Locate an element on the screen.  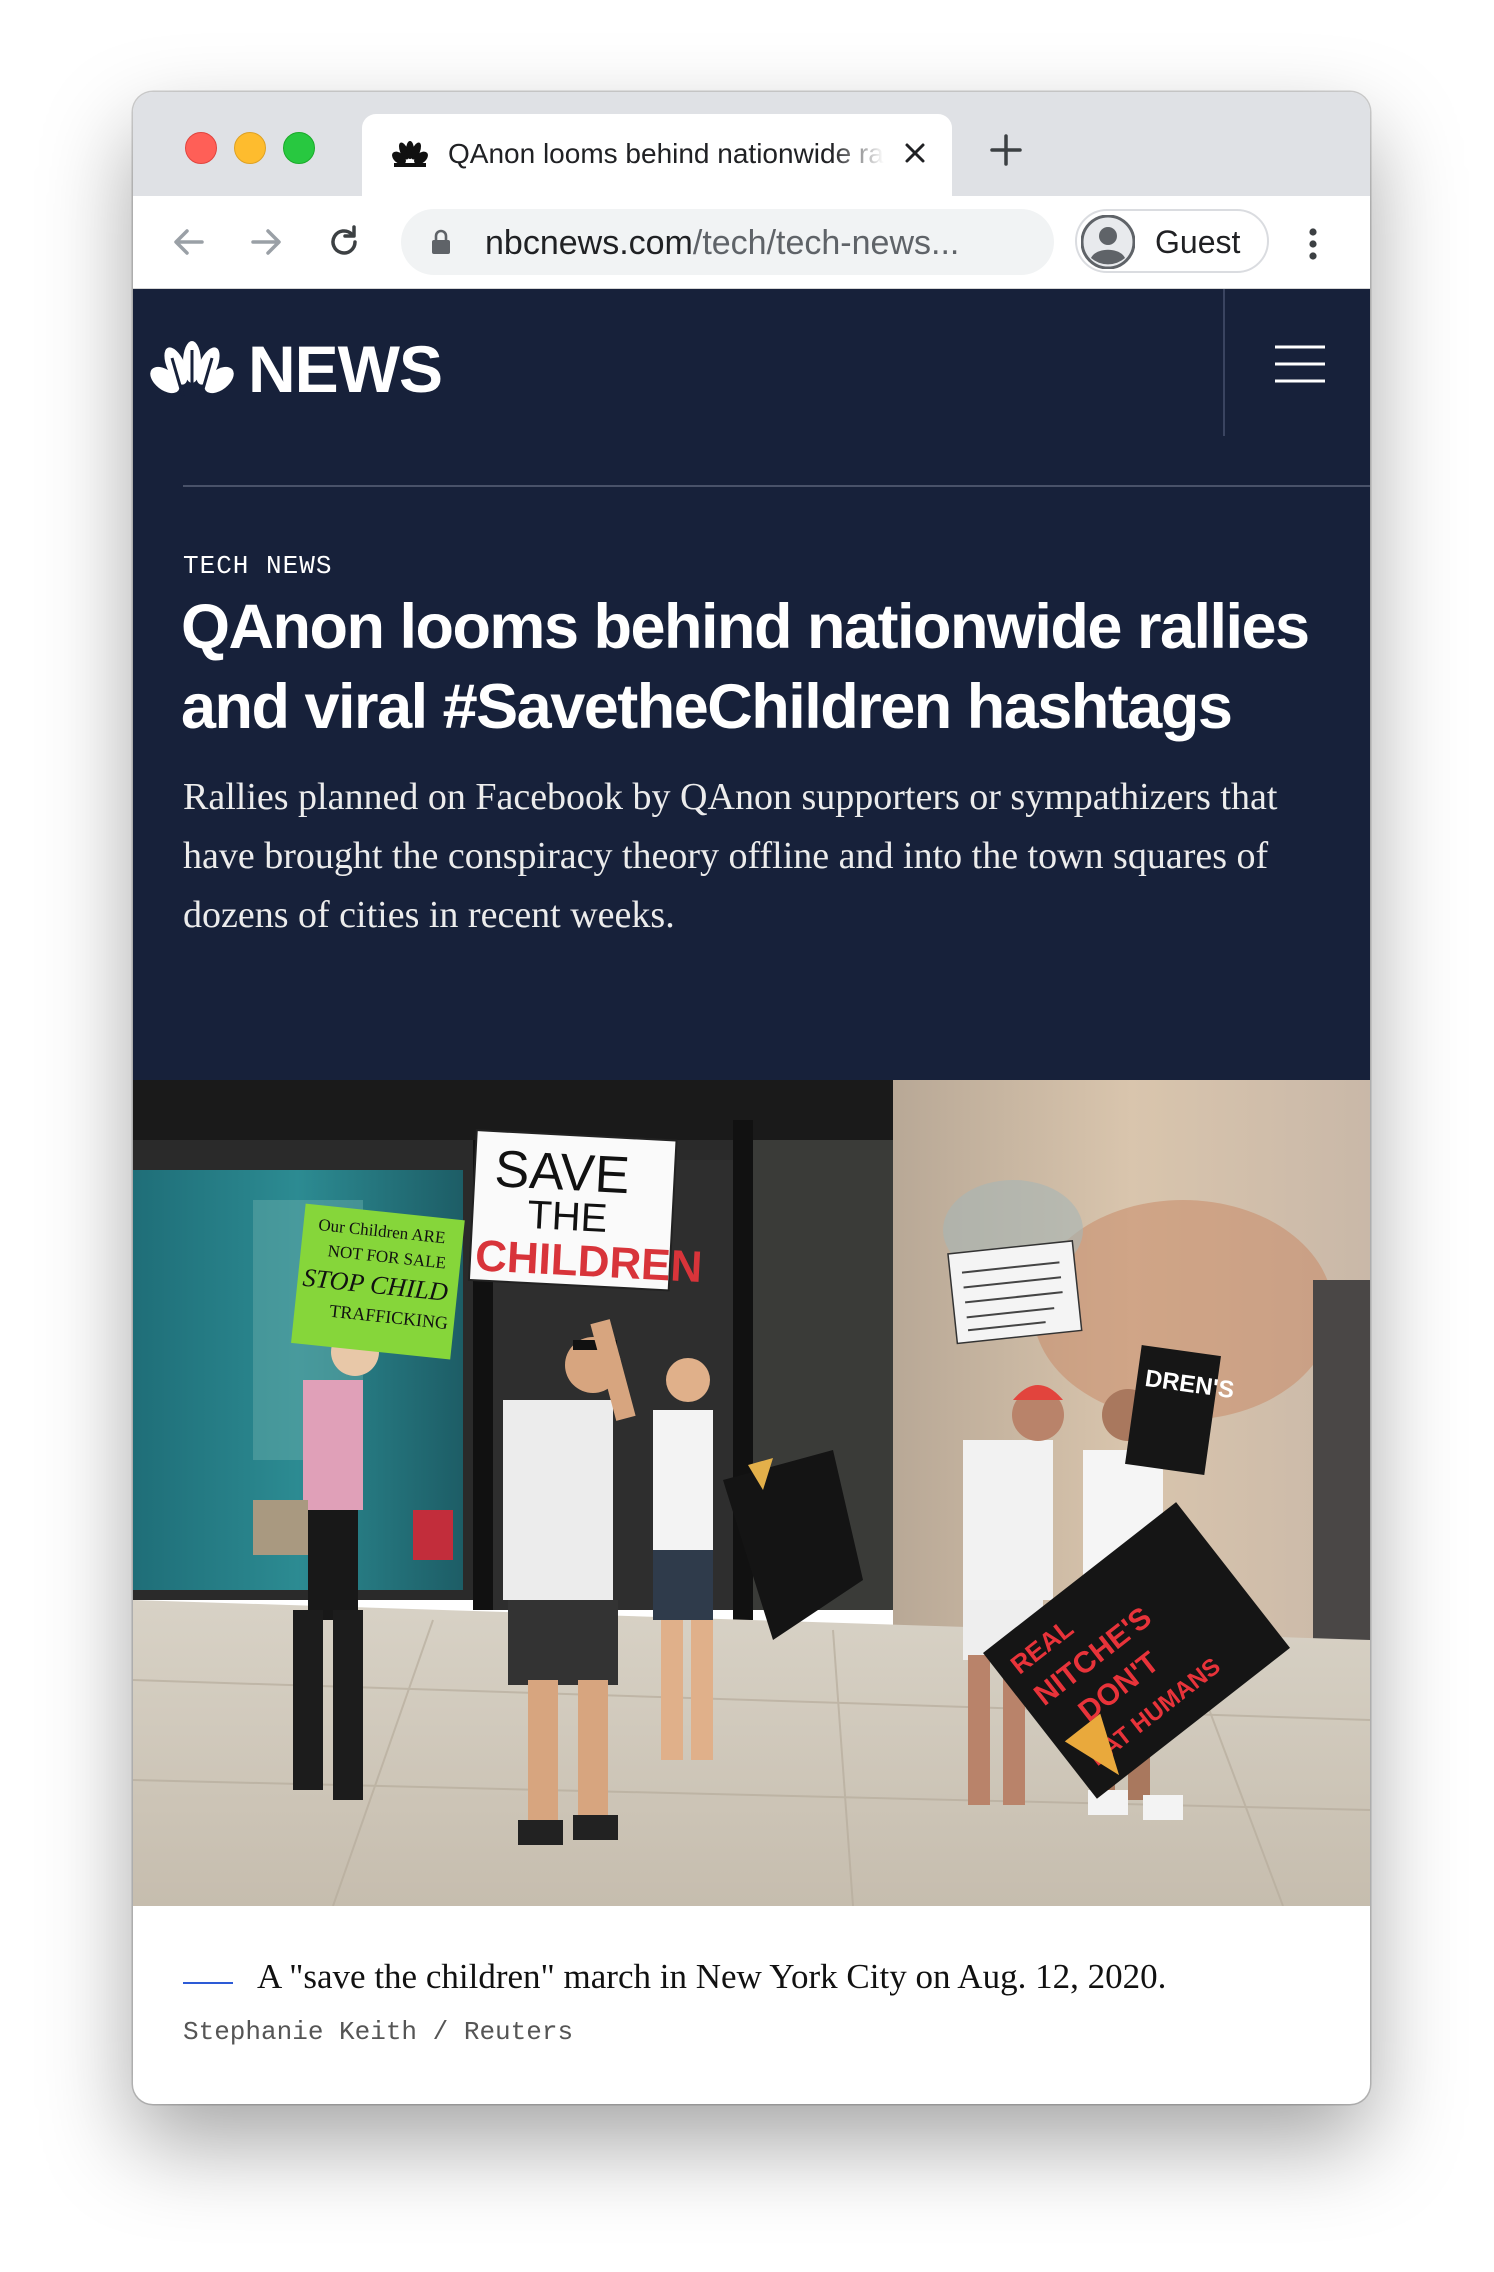
back-arrow-icon is located at coordinates (189, 242).